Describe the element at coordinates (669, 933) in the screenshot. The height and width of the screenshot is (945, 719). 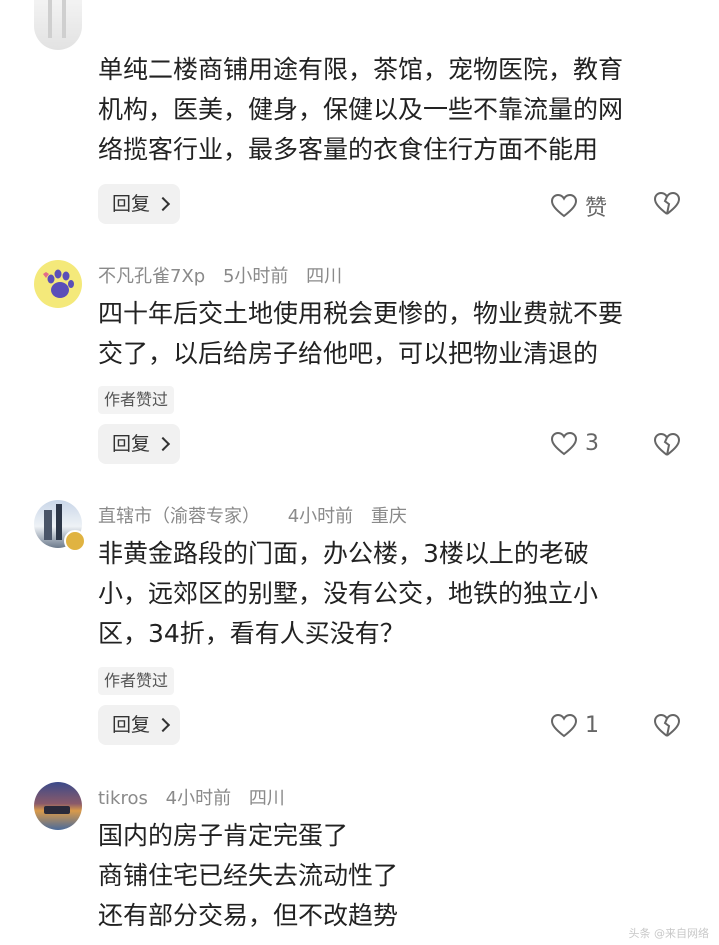
I see `watermark: 头条 @来自网络` at that location.